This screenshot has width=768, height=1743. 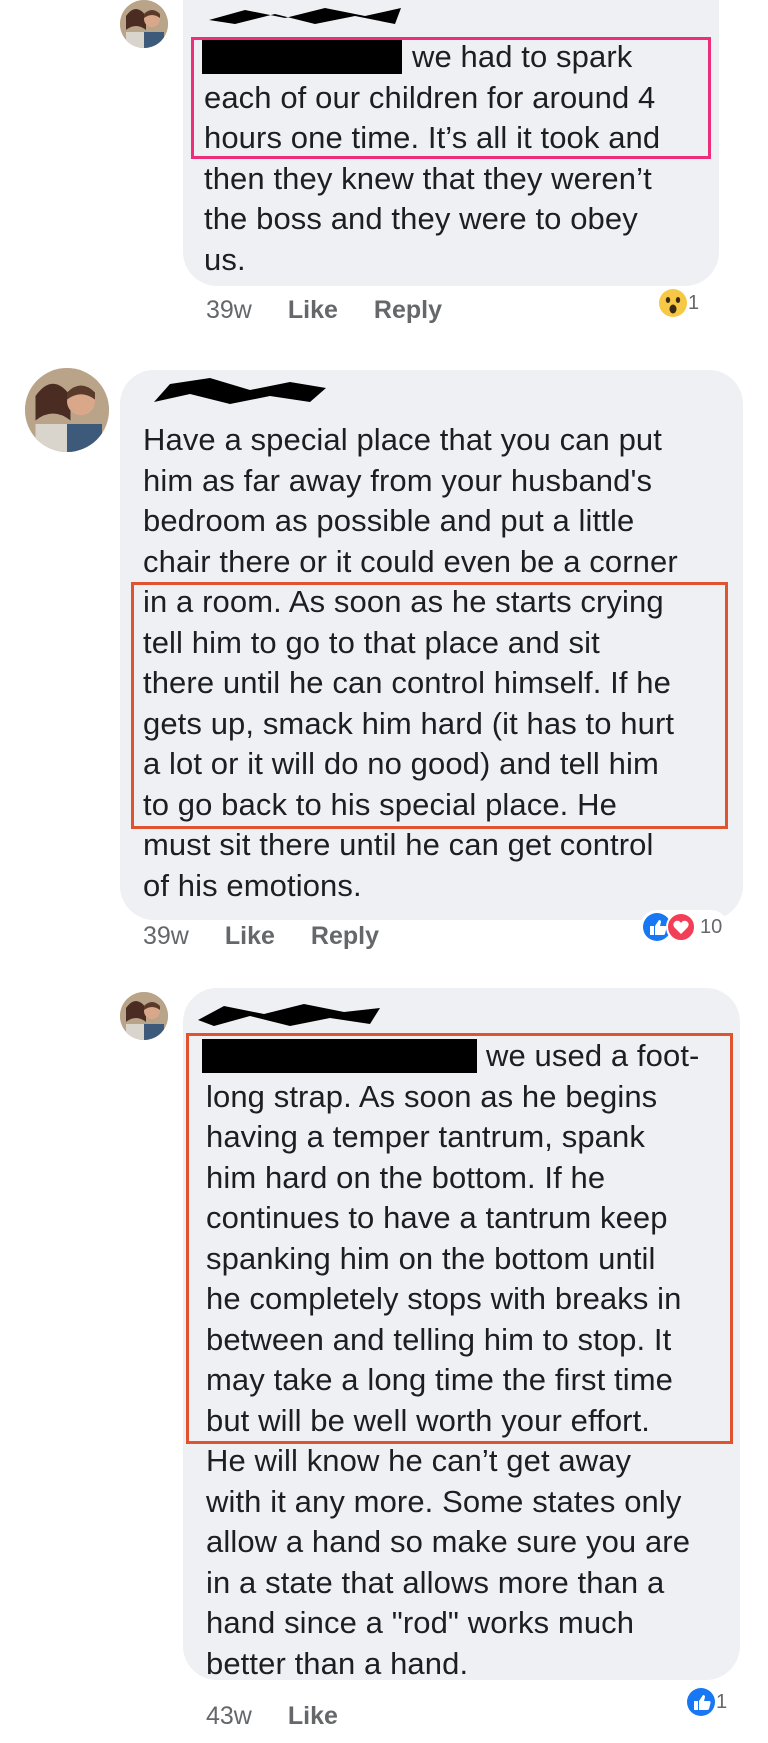 I want to click on comment-line: hand since a "rod" works much, so click(x=420, y=1622).